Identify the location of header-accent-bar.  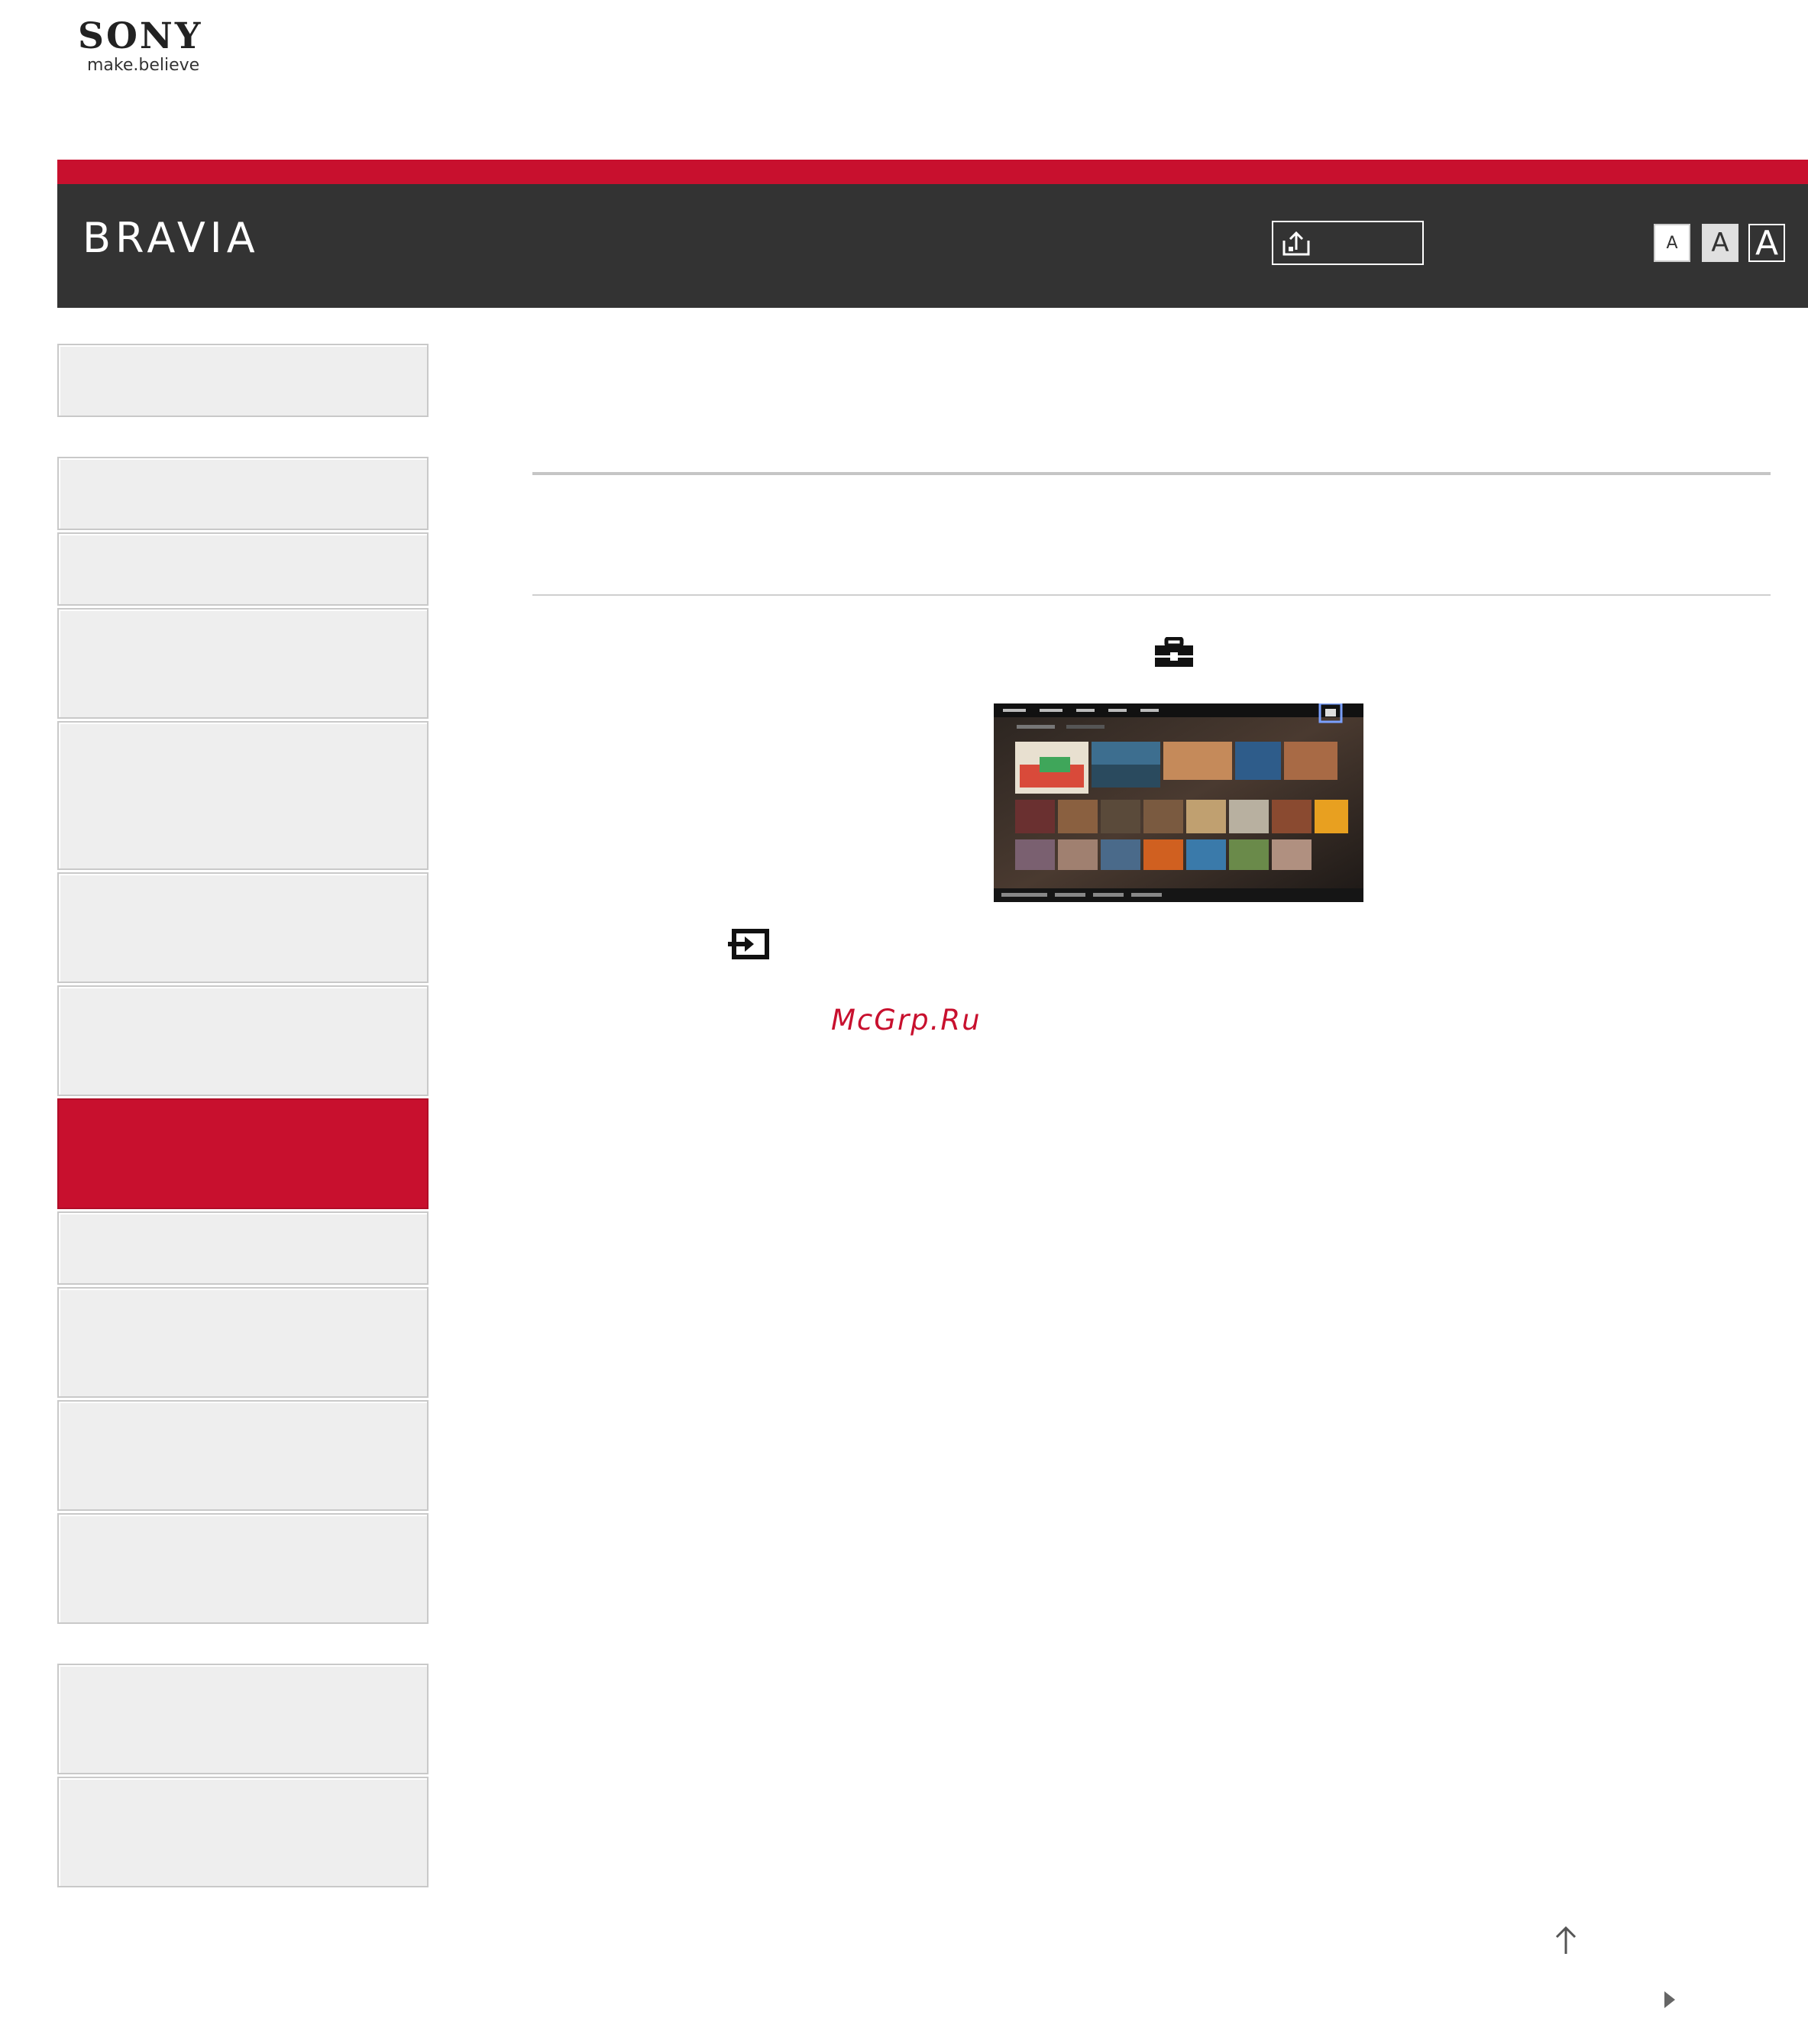
(932, 172).